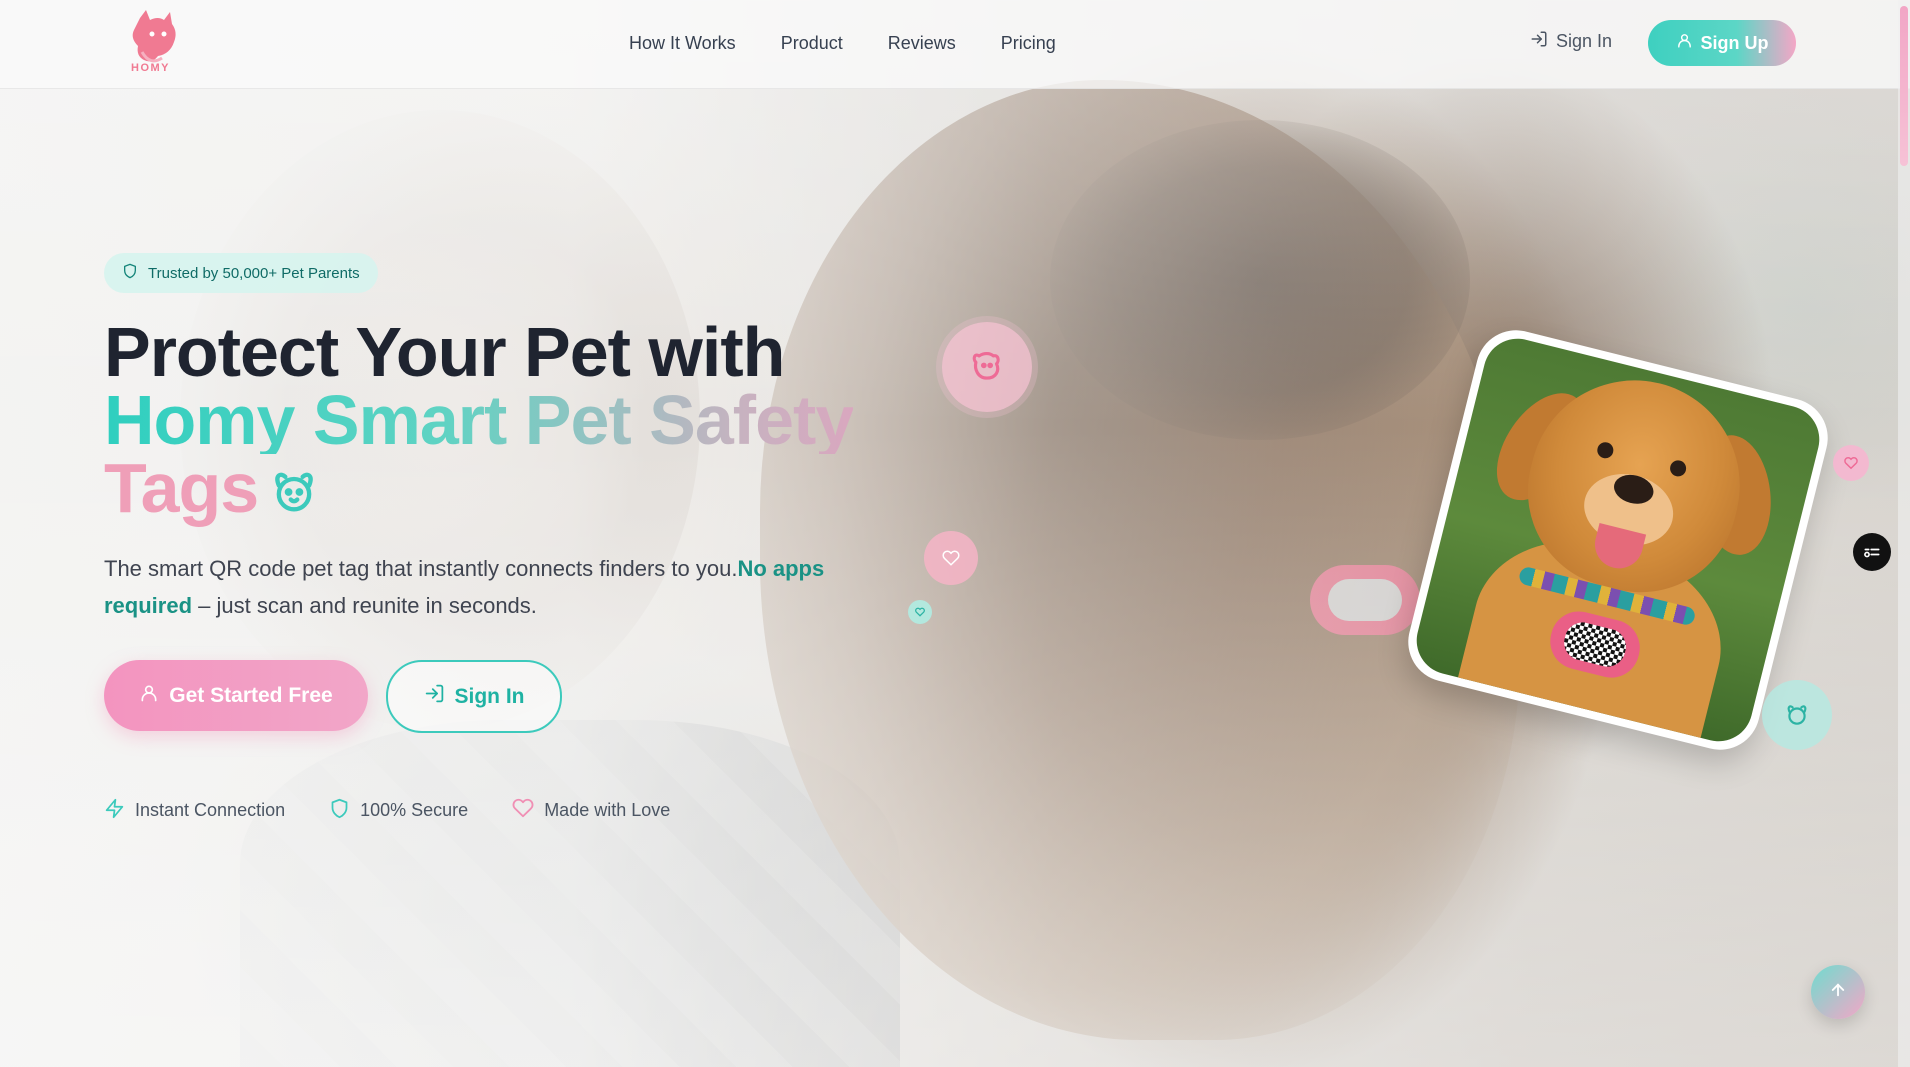 The height and width of the screenshot is (1067, 1910). What do you see at coordinates (922, 43) in the screenshot?
I see `nav-reviews: Reviews` at bounding box center [922, 43].